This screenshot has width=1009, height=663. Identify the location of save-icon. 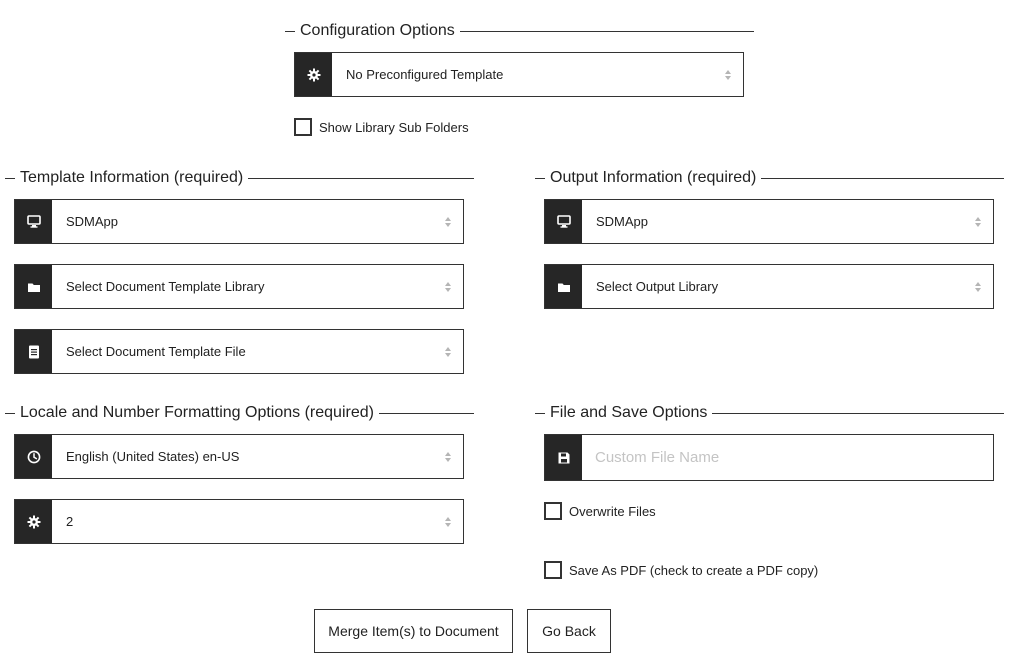
(563, 457).